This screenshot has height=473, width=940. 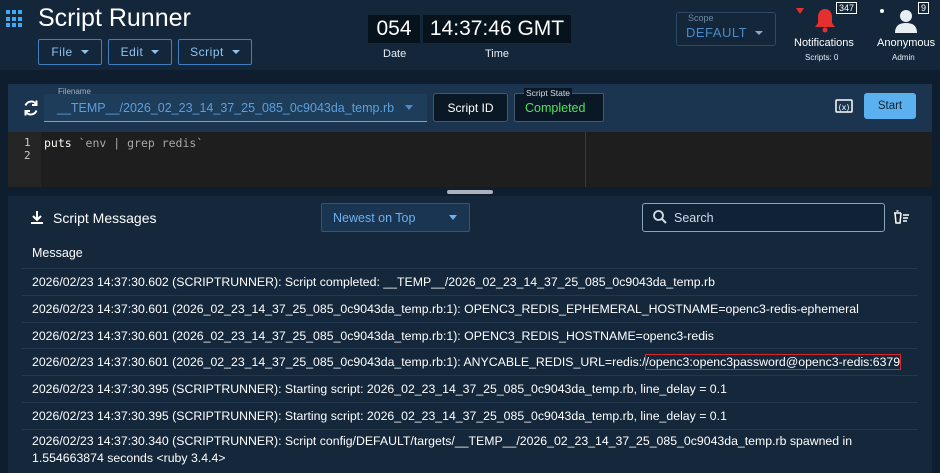 What do you see at coordinates (31, 108) in the screenshot?
I see `refresh-icon` at bounding box center [31, 108].